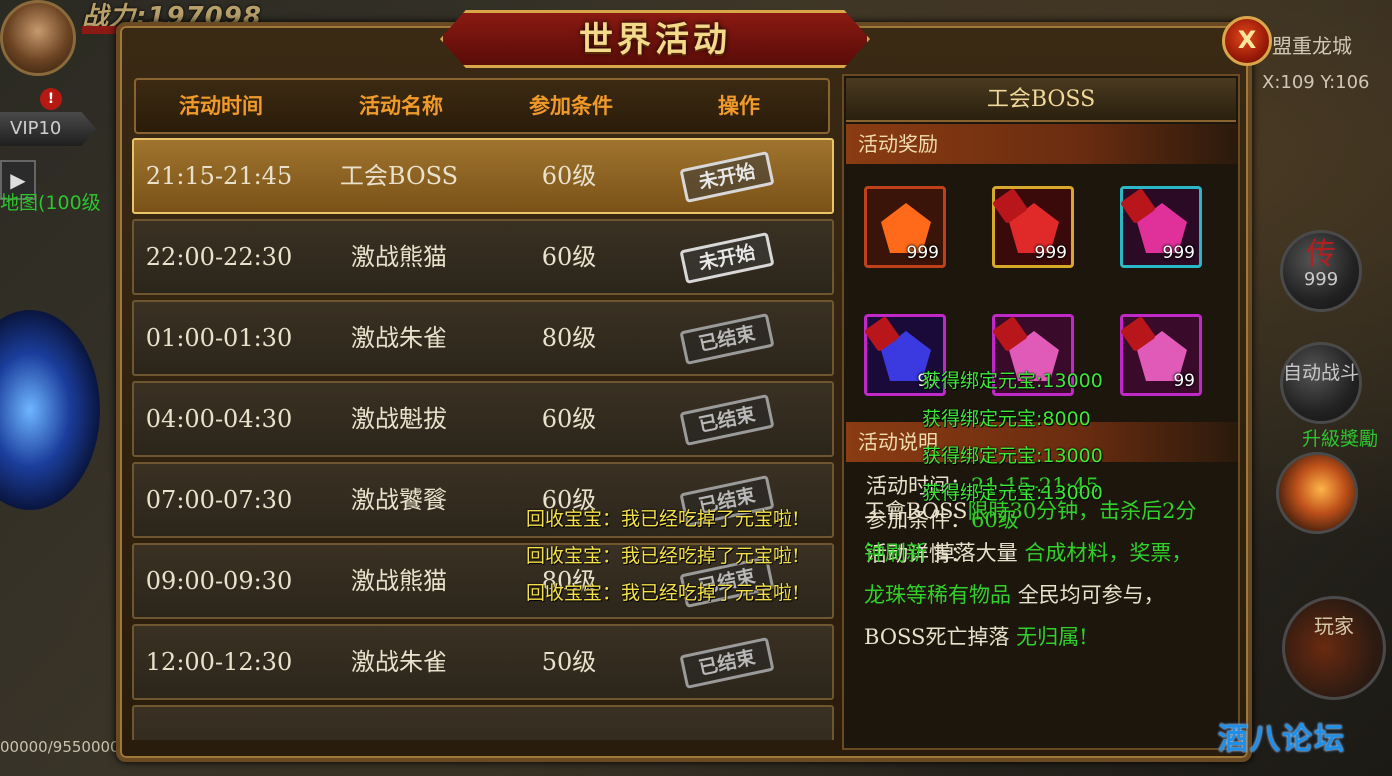 The width and height of the screenshot is (1392, 776). Describe the element at coordinates (569, 662) in the screenshot. I see `row-condition: 50级` at that location.